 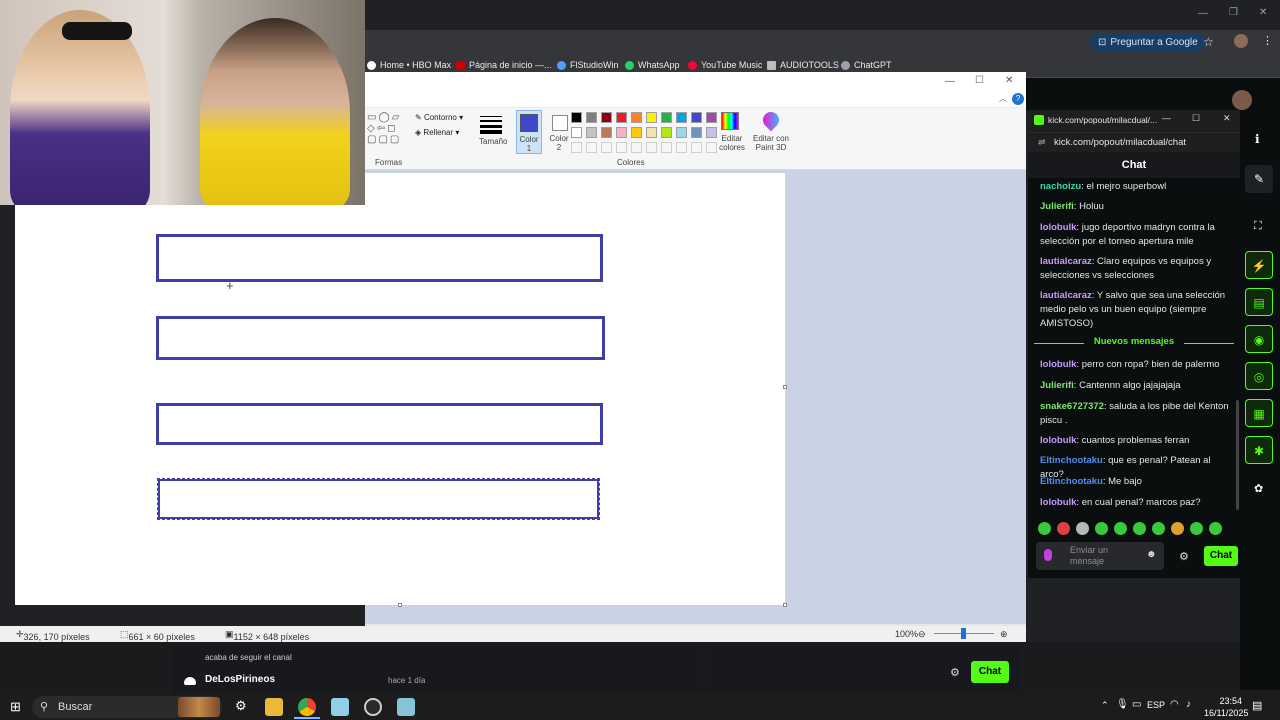 I want to click on more-menu-icon: ⋮, so click(x=1267, y=40).